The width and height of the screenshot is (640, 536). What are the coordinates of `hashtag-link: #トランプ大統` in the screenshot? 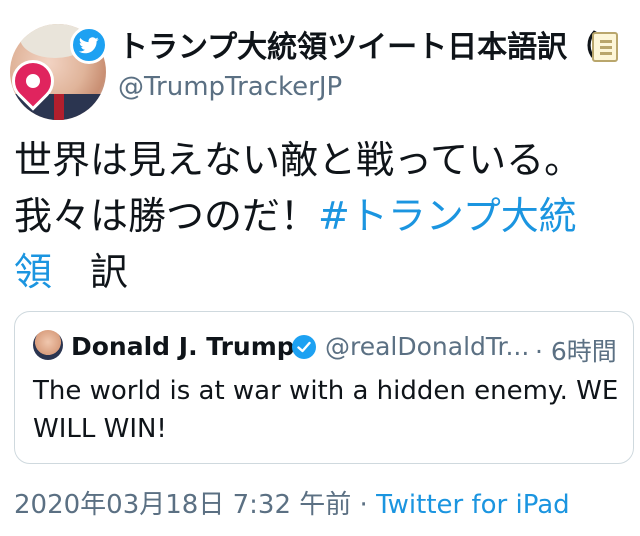 It's located at (447, 216).